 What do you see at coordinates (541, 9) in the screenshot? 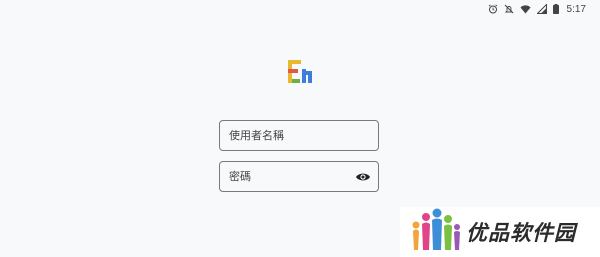
I see `signal-icon` at bounding box center [541, 9].